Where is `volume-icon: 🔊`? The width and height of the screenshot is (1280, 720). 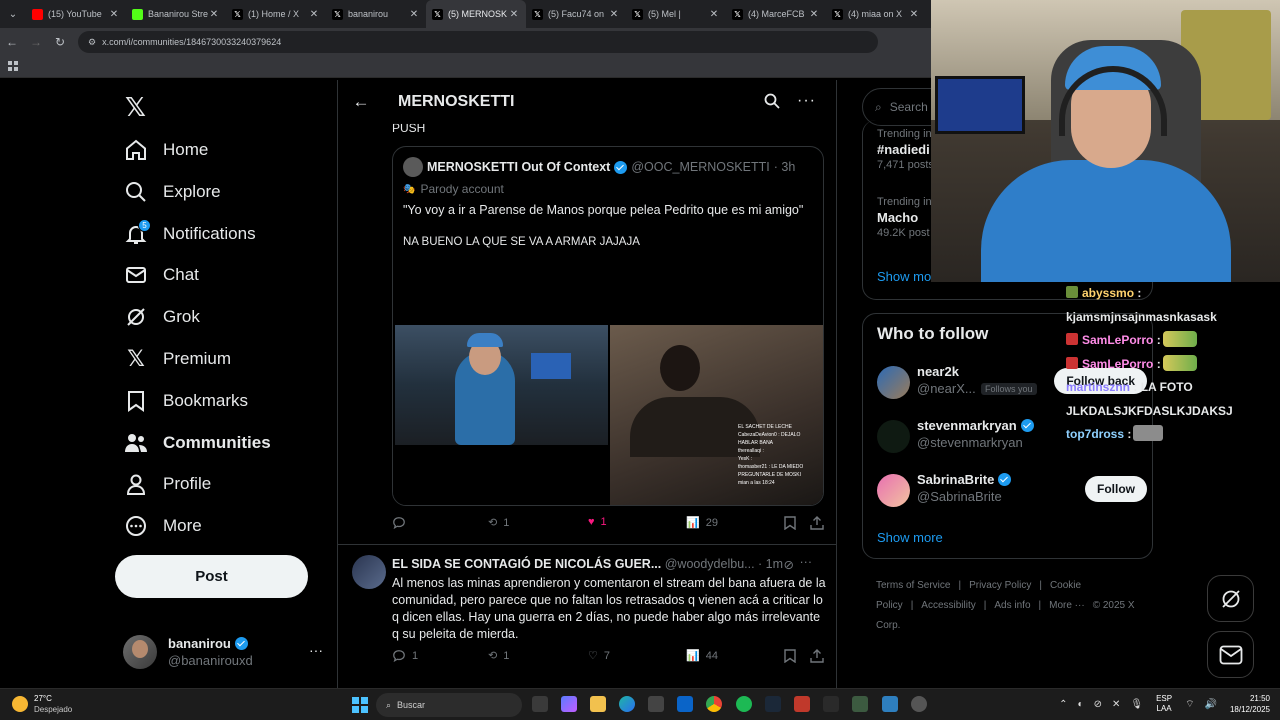
volume-icon: 🔊 is located at coordinates (1211, 704).